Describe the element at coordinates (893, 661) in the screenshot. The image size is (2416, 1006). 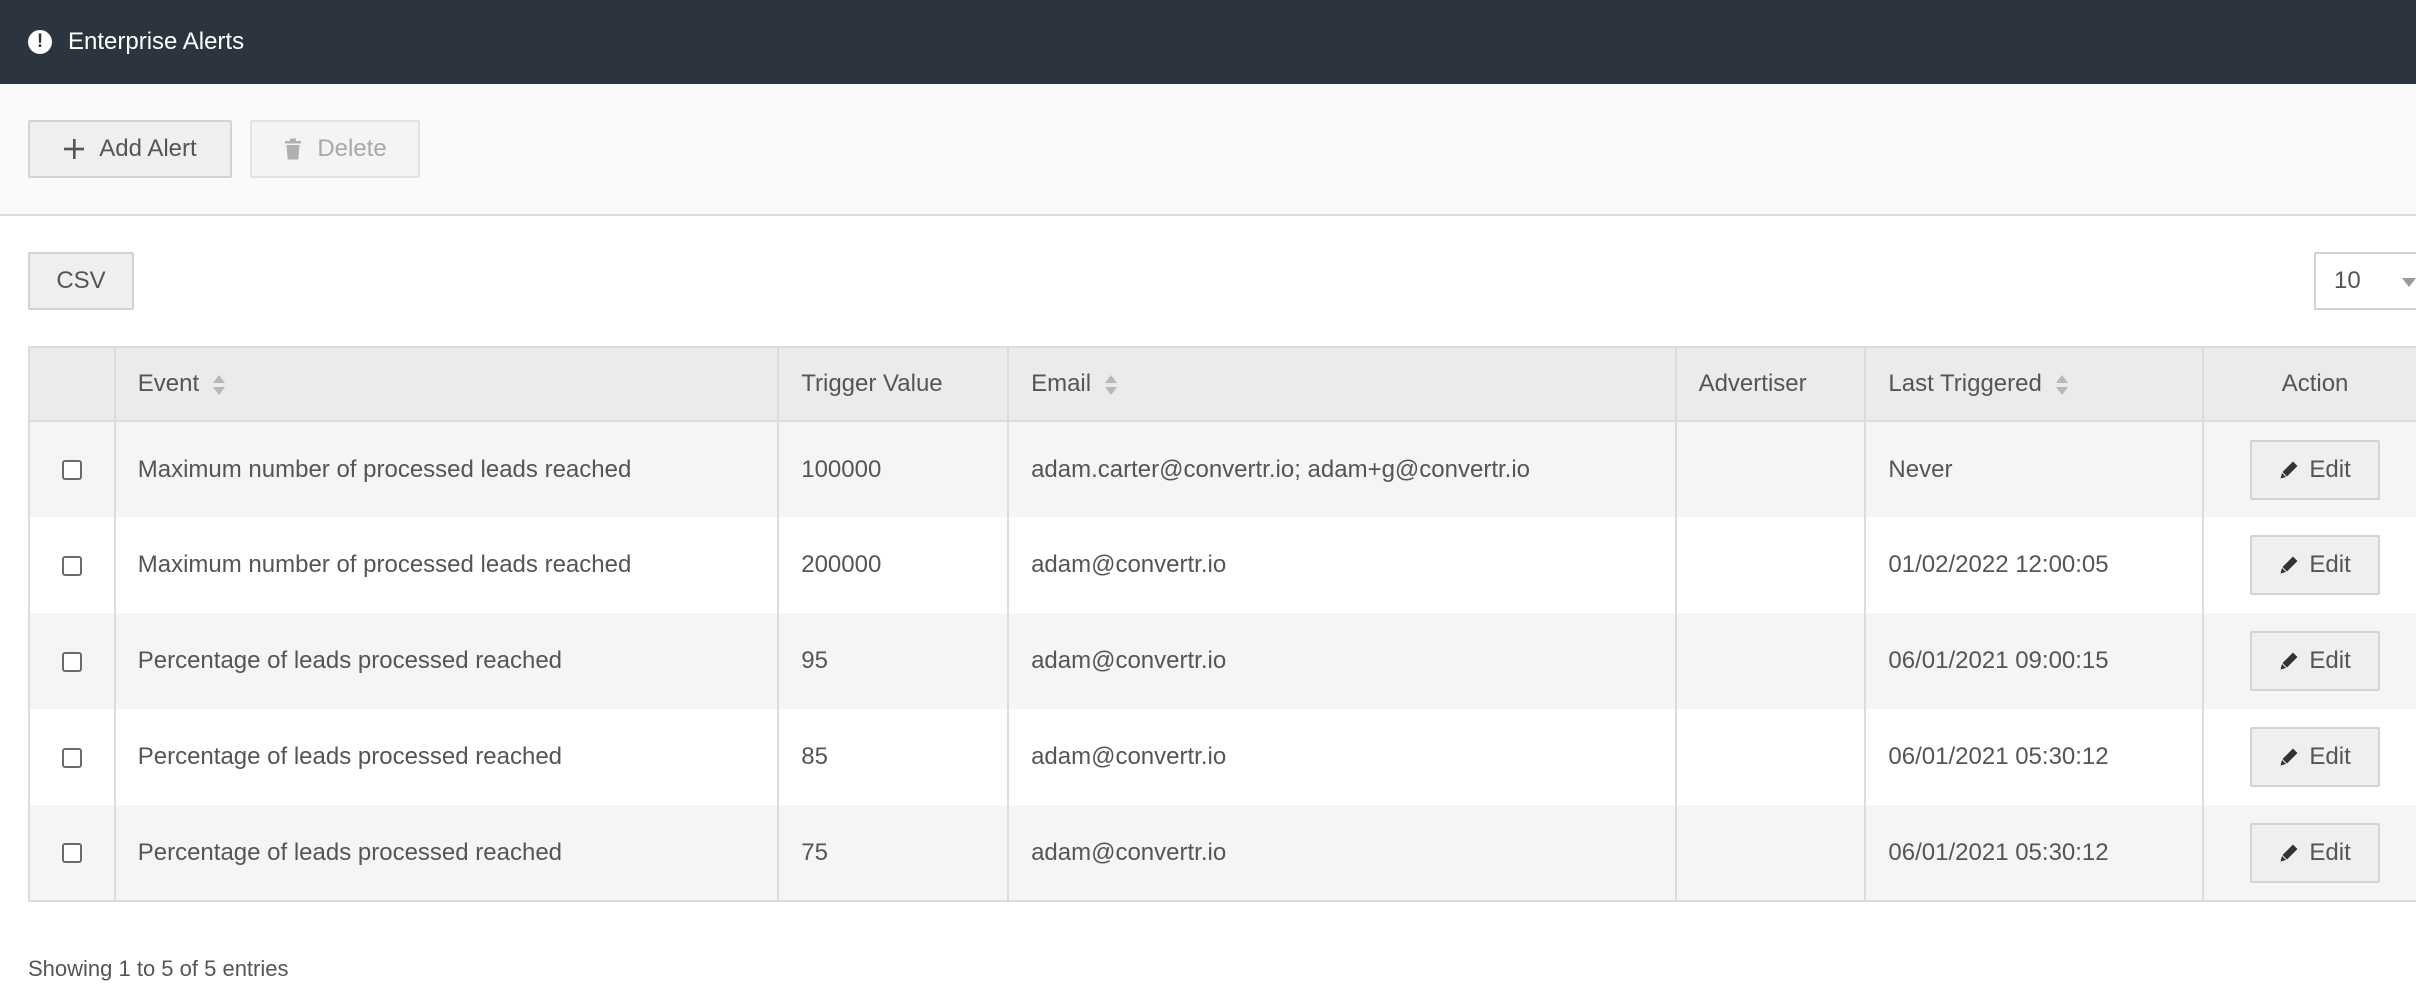
I see `trigger-value-cell: 95` at that location.